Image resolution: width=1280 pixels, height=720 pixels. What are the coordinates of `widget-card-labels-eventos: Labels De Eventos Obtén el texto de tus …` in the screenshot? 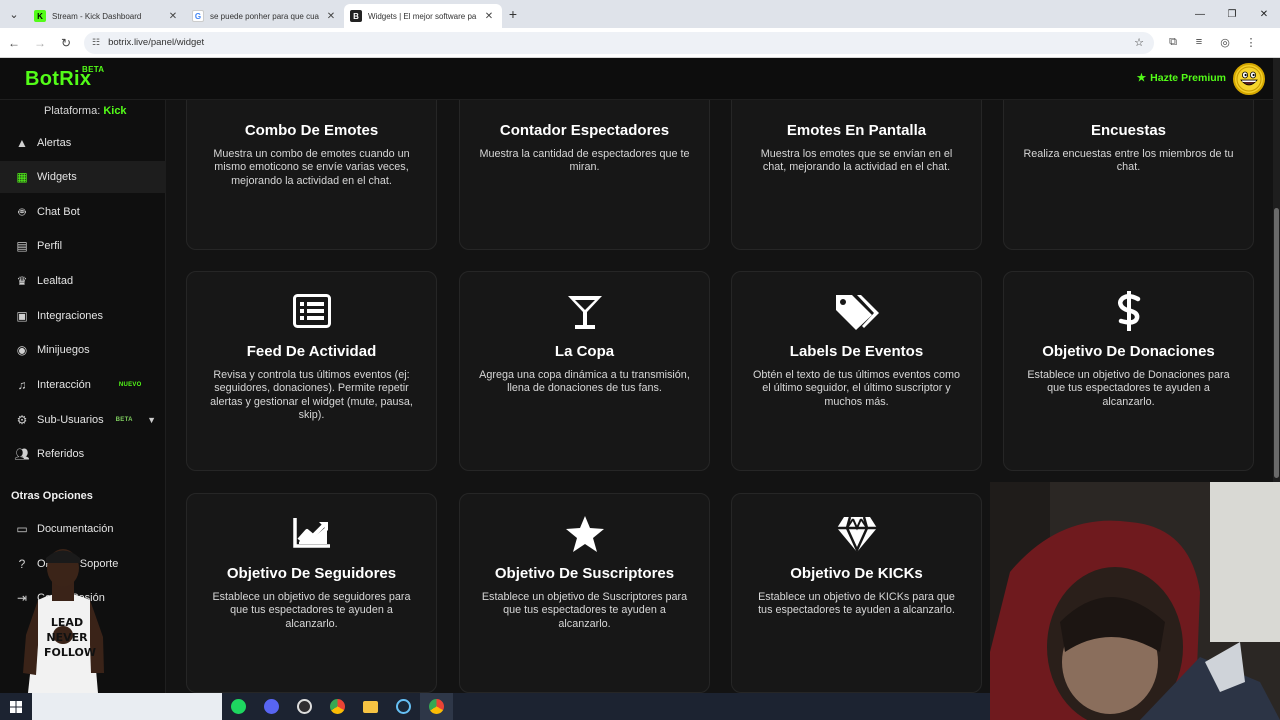 It's located at (856, 371).